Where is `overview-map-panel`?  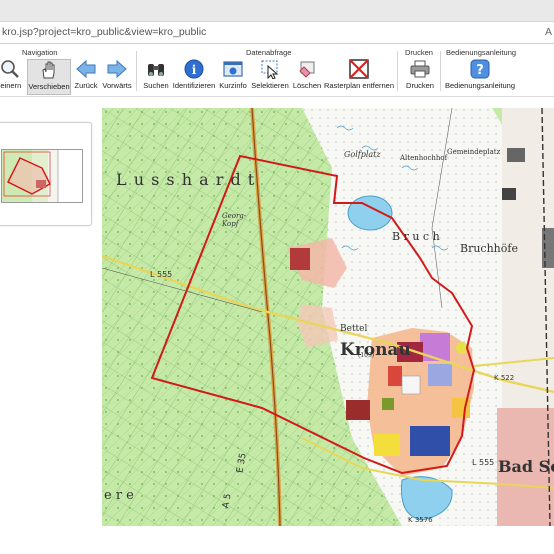 overview-map-panel is located at coordinates (46, 174).